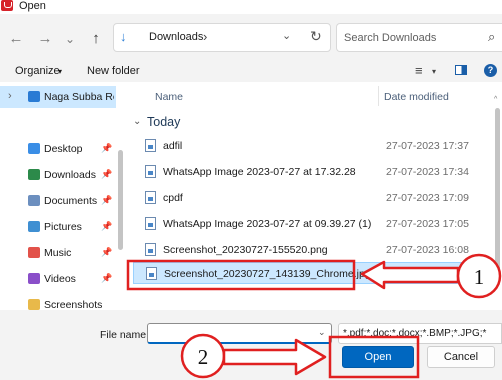 Image resolution: width=502 pixels, height=380 pixels. I want to click on command-bar: Organize ▾ New folder ≡ ▾ ?, so click(251, 72).